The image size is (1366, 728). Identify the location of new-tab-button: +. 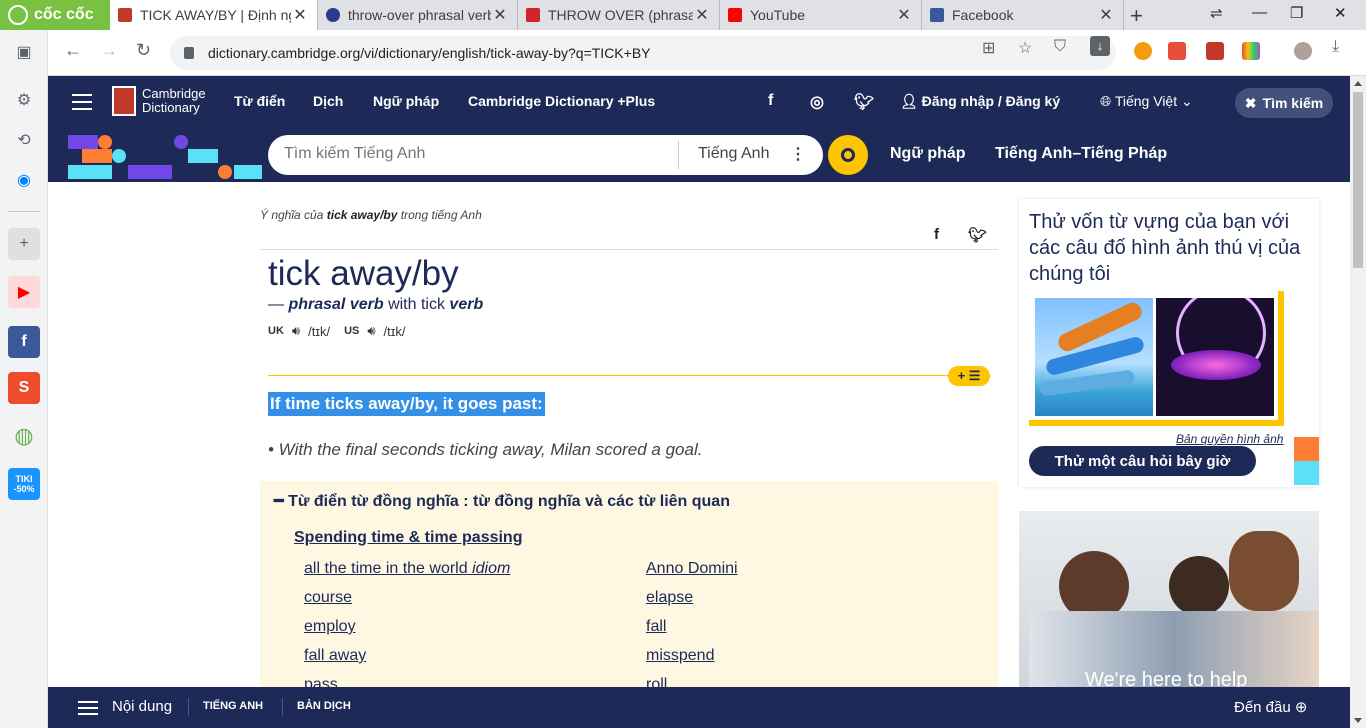
(1136, 16).